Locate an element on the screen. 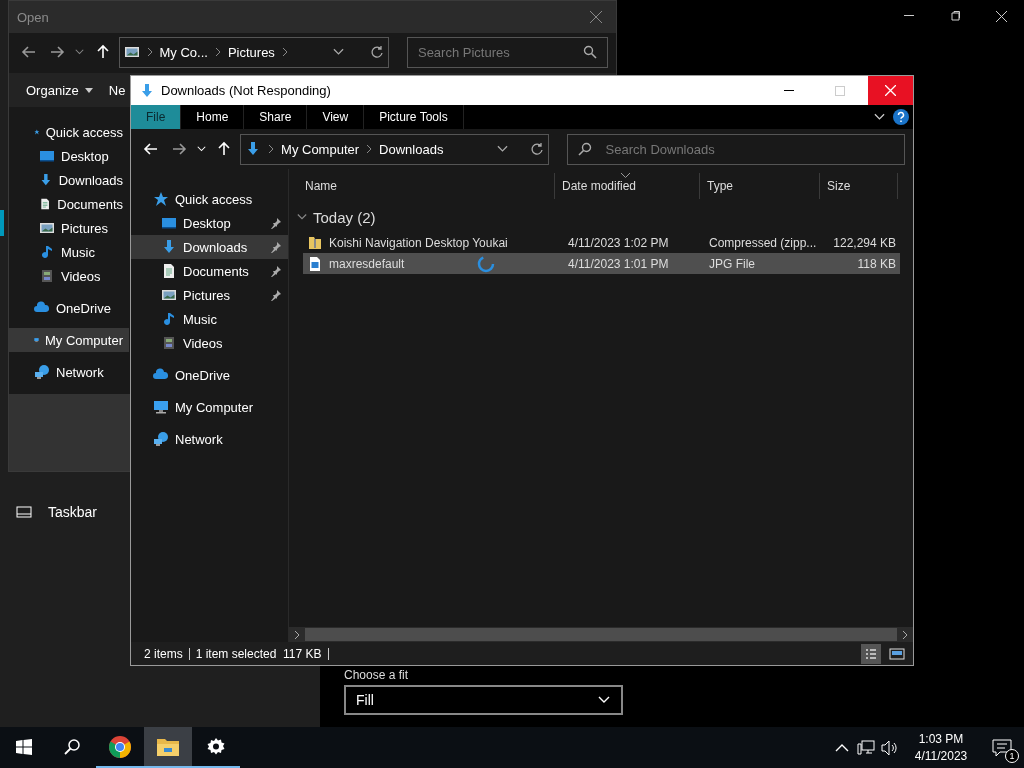 The width and height of the screenshot is (1024, 768). fit-dropdown: Fill is located at coordinates (483, 700).